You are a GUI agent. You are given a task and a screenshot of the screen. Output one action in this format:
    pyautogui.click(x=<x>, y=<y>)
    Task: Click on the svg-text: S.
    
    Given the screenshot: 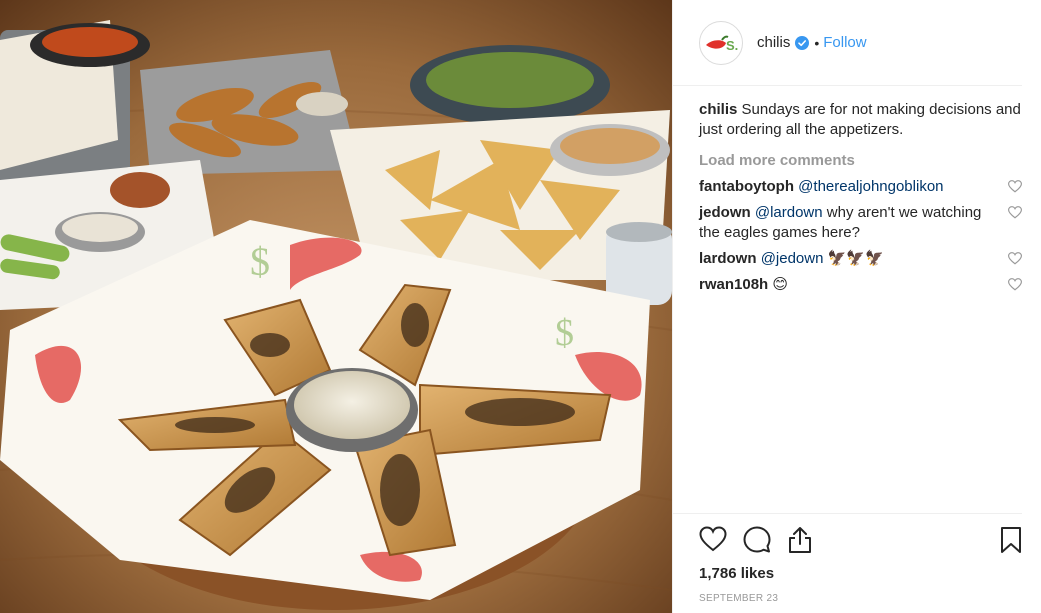 What is the action you would take?
    pyautogui.click(x=732, y=45)
    